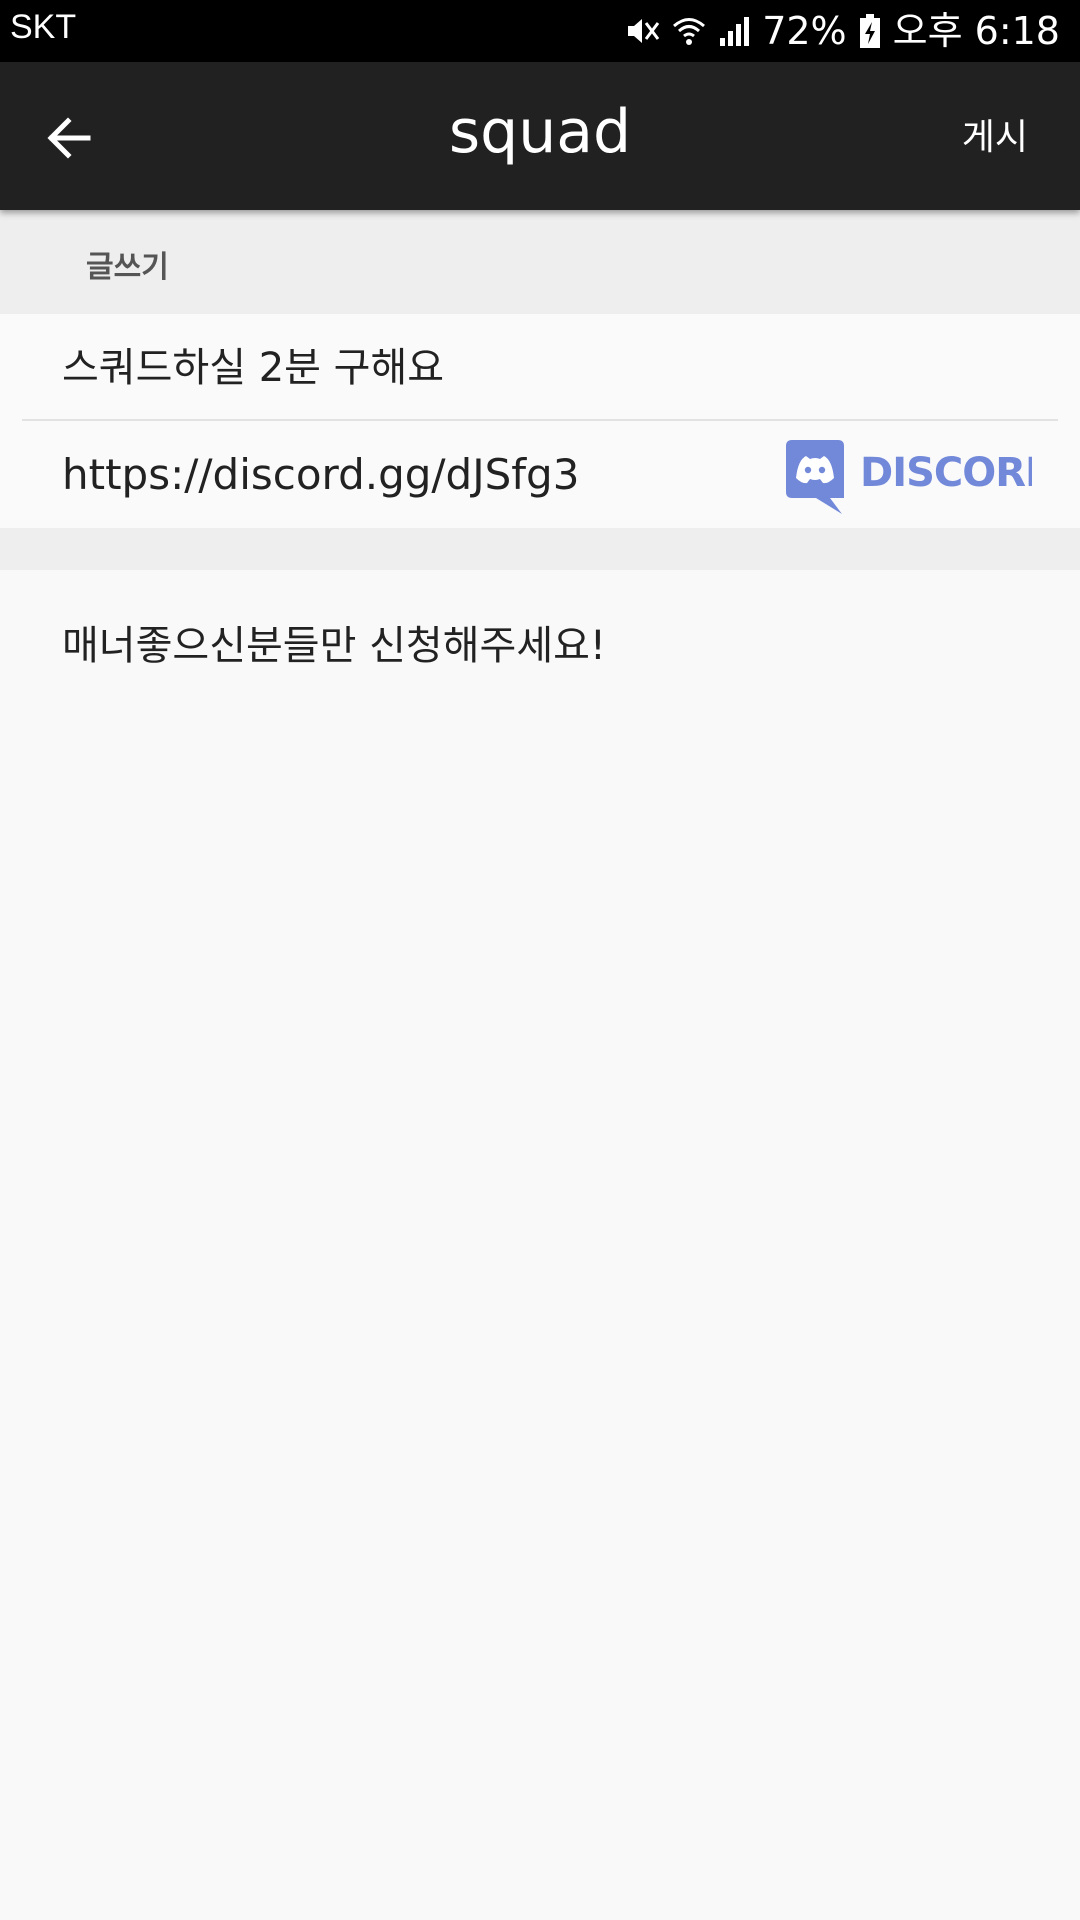 The image size is (1080, 1920). I want to click on discord-wordmark: DISCORD, so click(946, 473).